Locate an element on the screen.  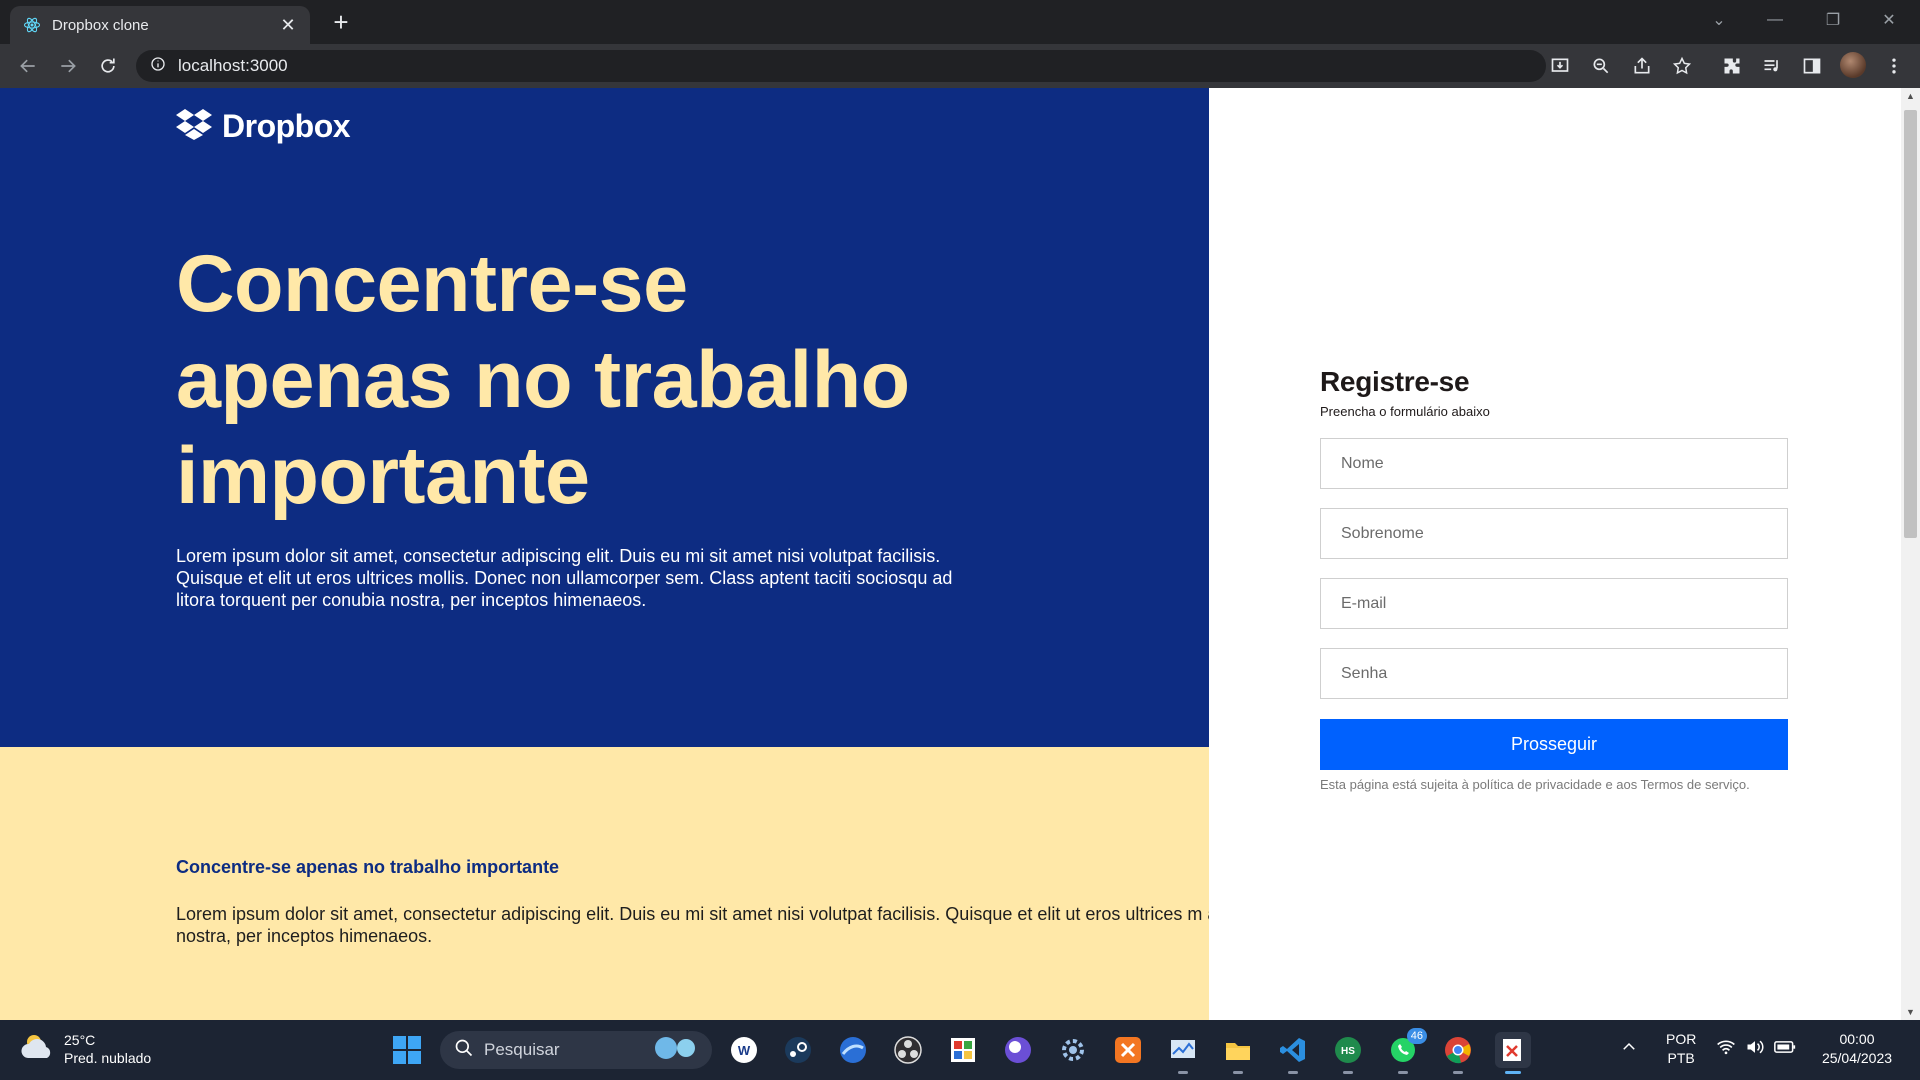
page-scrollbar: ▲ ▼ is located at coordinates (1910, 554).